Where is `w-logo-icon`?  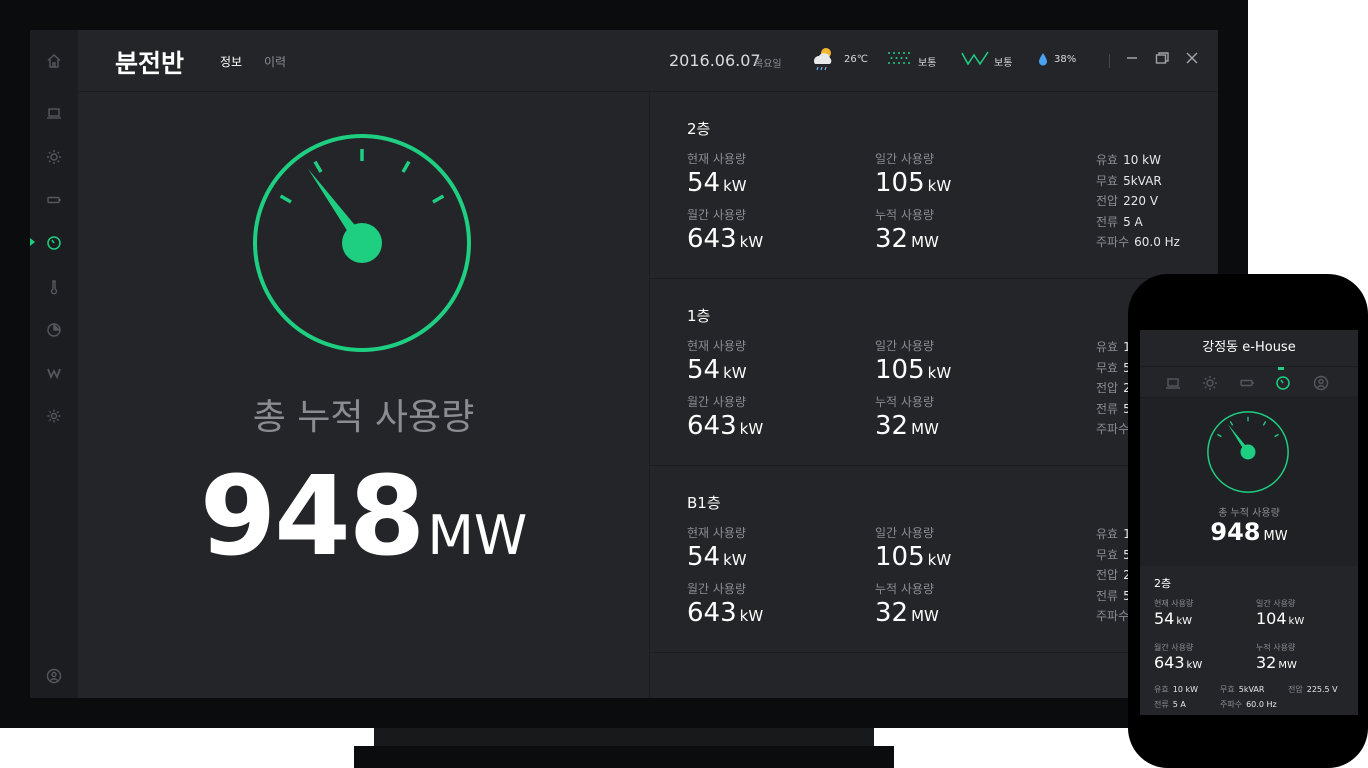 w-logo-icon is located at coordinates (54, 373).